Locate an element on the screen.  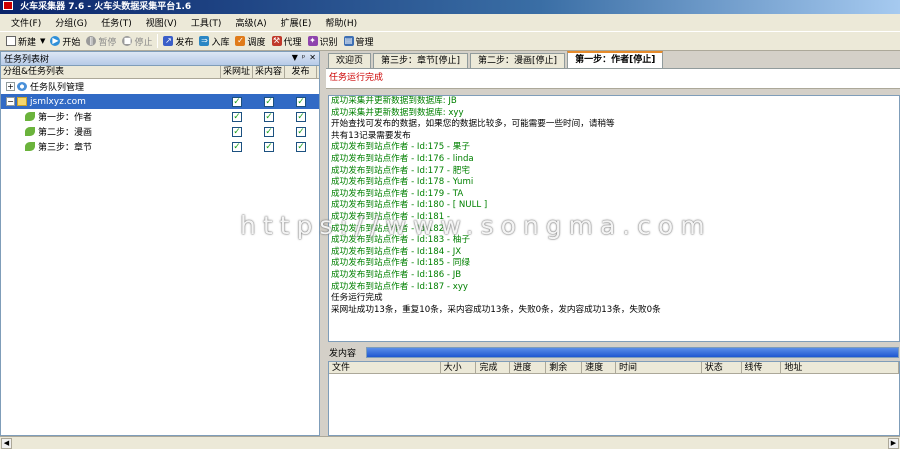
task-icon is located at coordinates (30, 146).